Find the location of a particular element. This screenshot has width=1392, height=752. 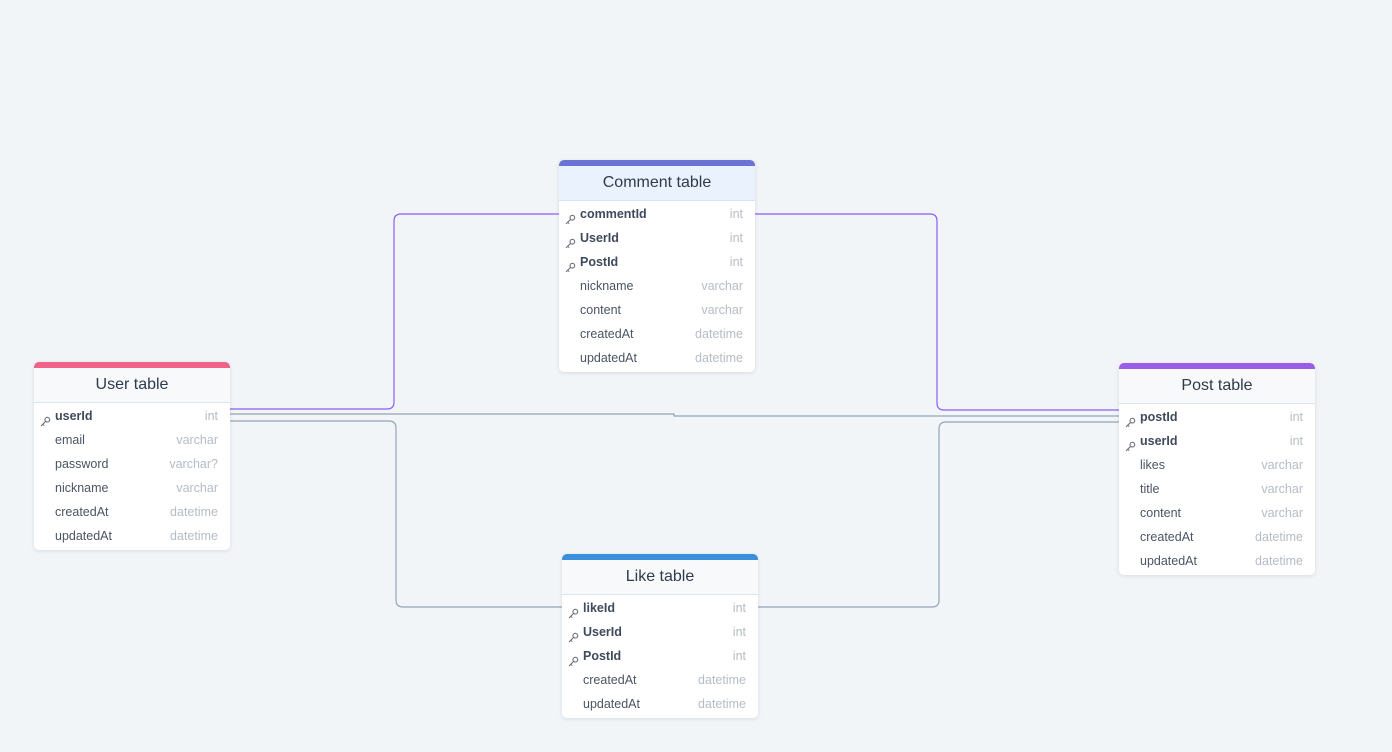

relation-user-comment is located at coordinates (394, 311).